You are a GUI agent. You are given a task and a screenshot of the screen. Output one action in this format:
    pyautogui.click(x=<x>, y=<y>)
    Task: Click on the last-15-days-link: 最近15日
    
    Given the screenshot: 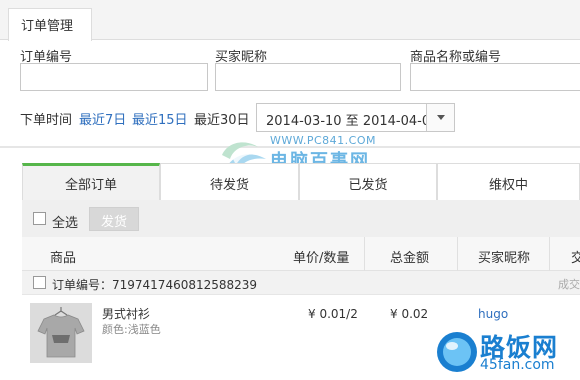 What is the action you would take?
    pyautogui.click(x=160, y=118)
    